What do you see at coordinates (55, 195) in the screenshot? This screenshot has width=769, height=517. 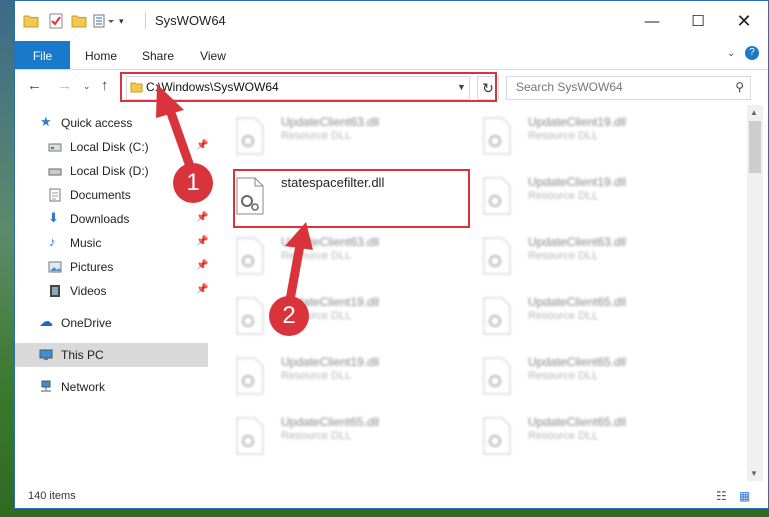 I see `documents-icon` at bounding box center [55, 195].